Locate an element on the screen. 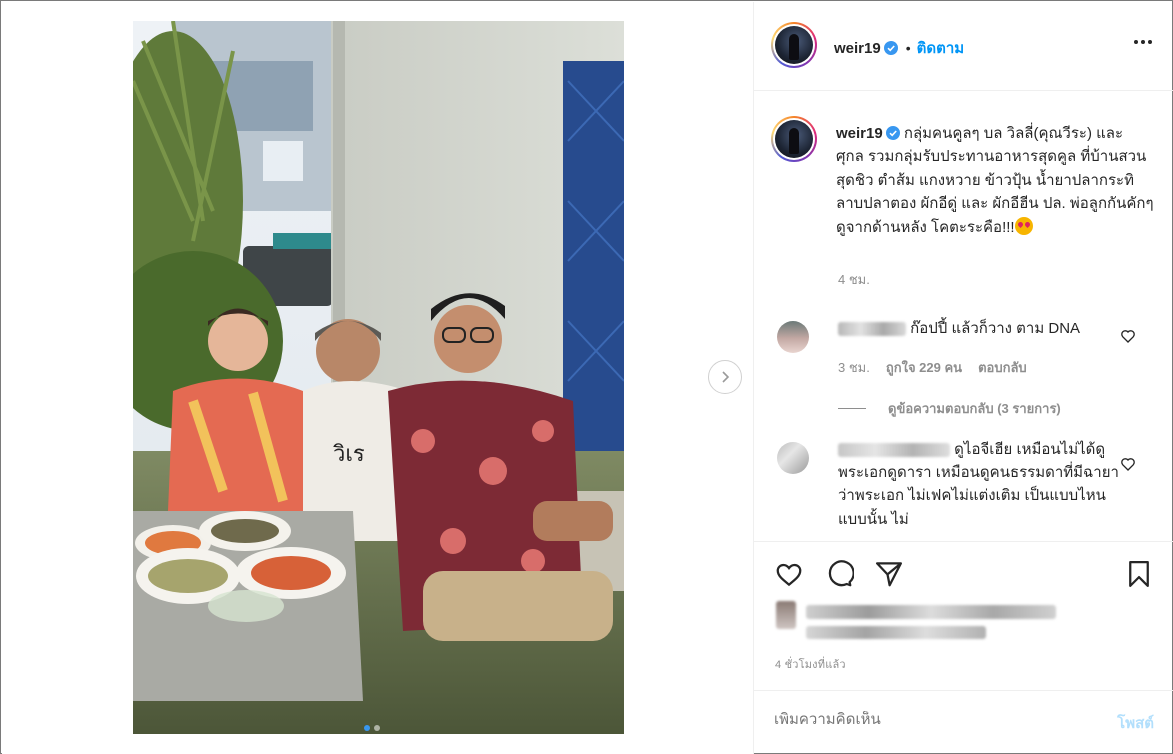  share-icon is located at coordinates (889, 574).